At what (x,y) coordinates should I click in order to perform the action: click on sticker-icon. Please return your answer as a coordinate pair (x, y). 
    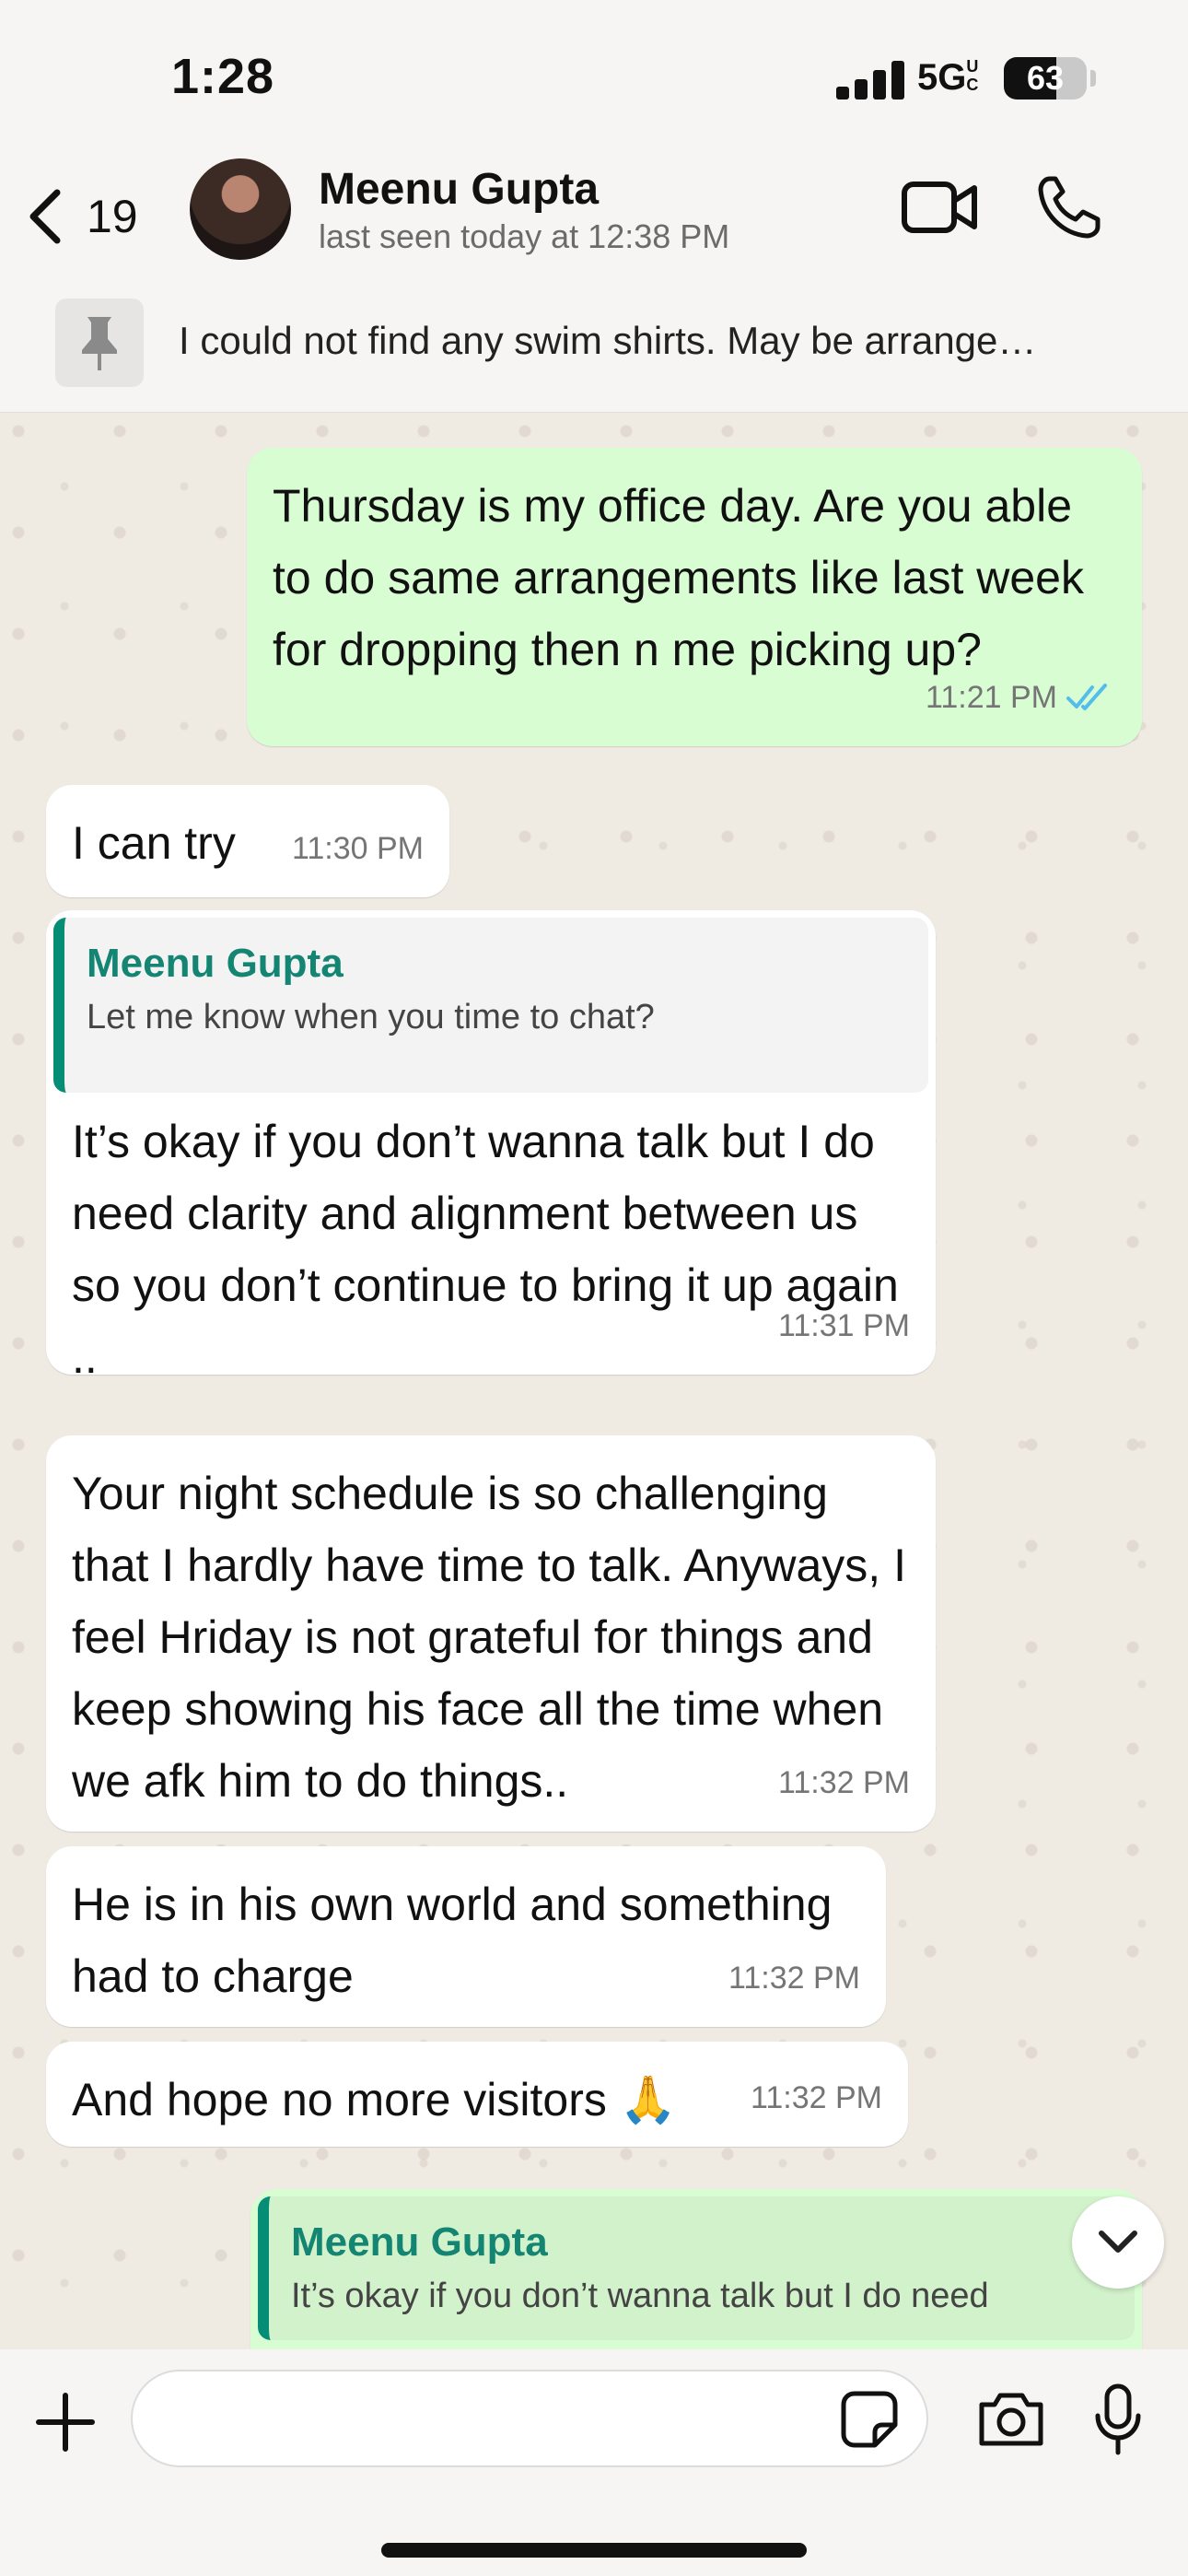
    Looking at the image, I should click on (869, 2419).